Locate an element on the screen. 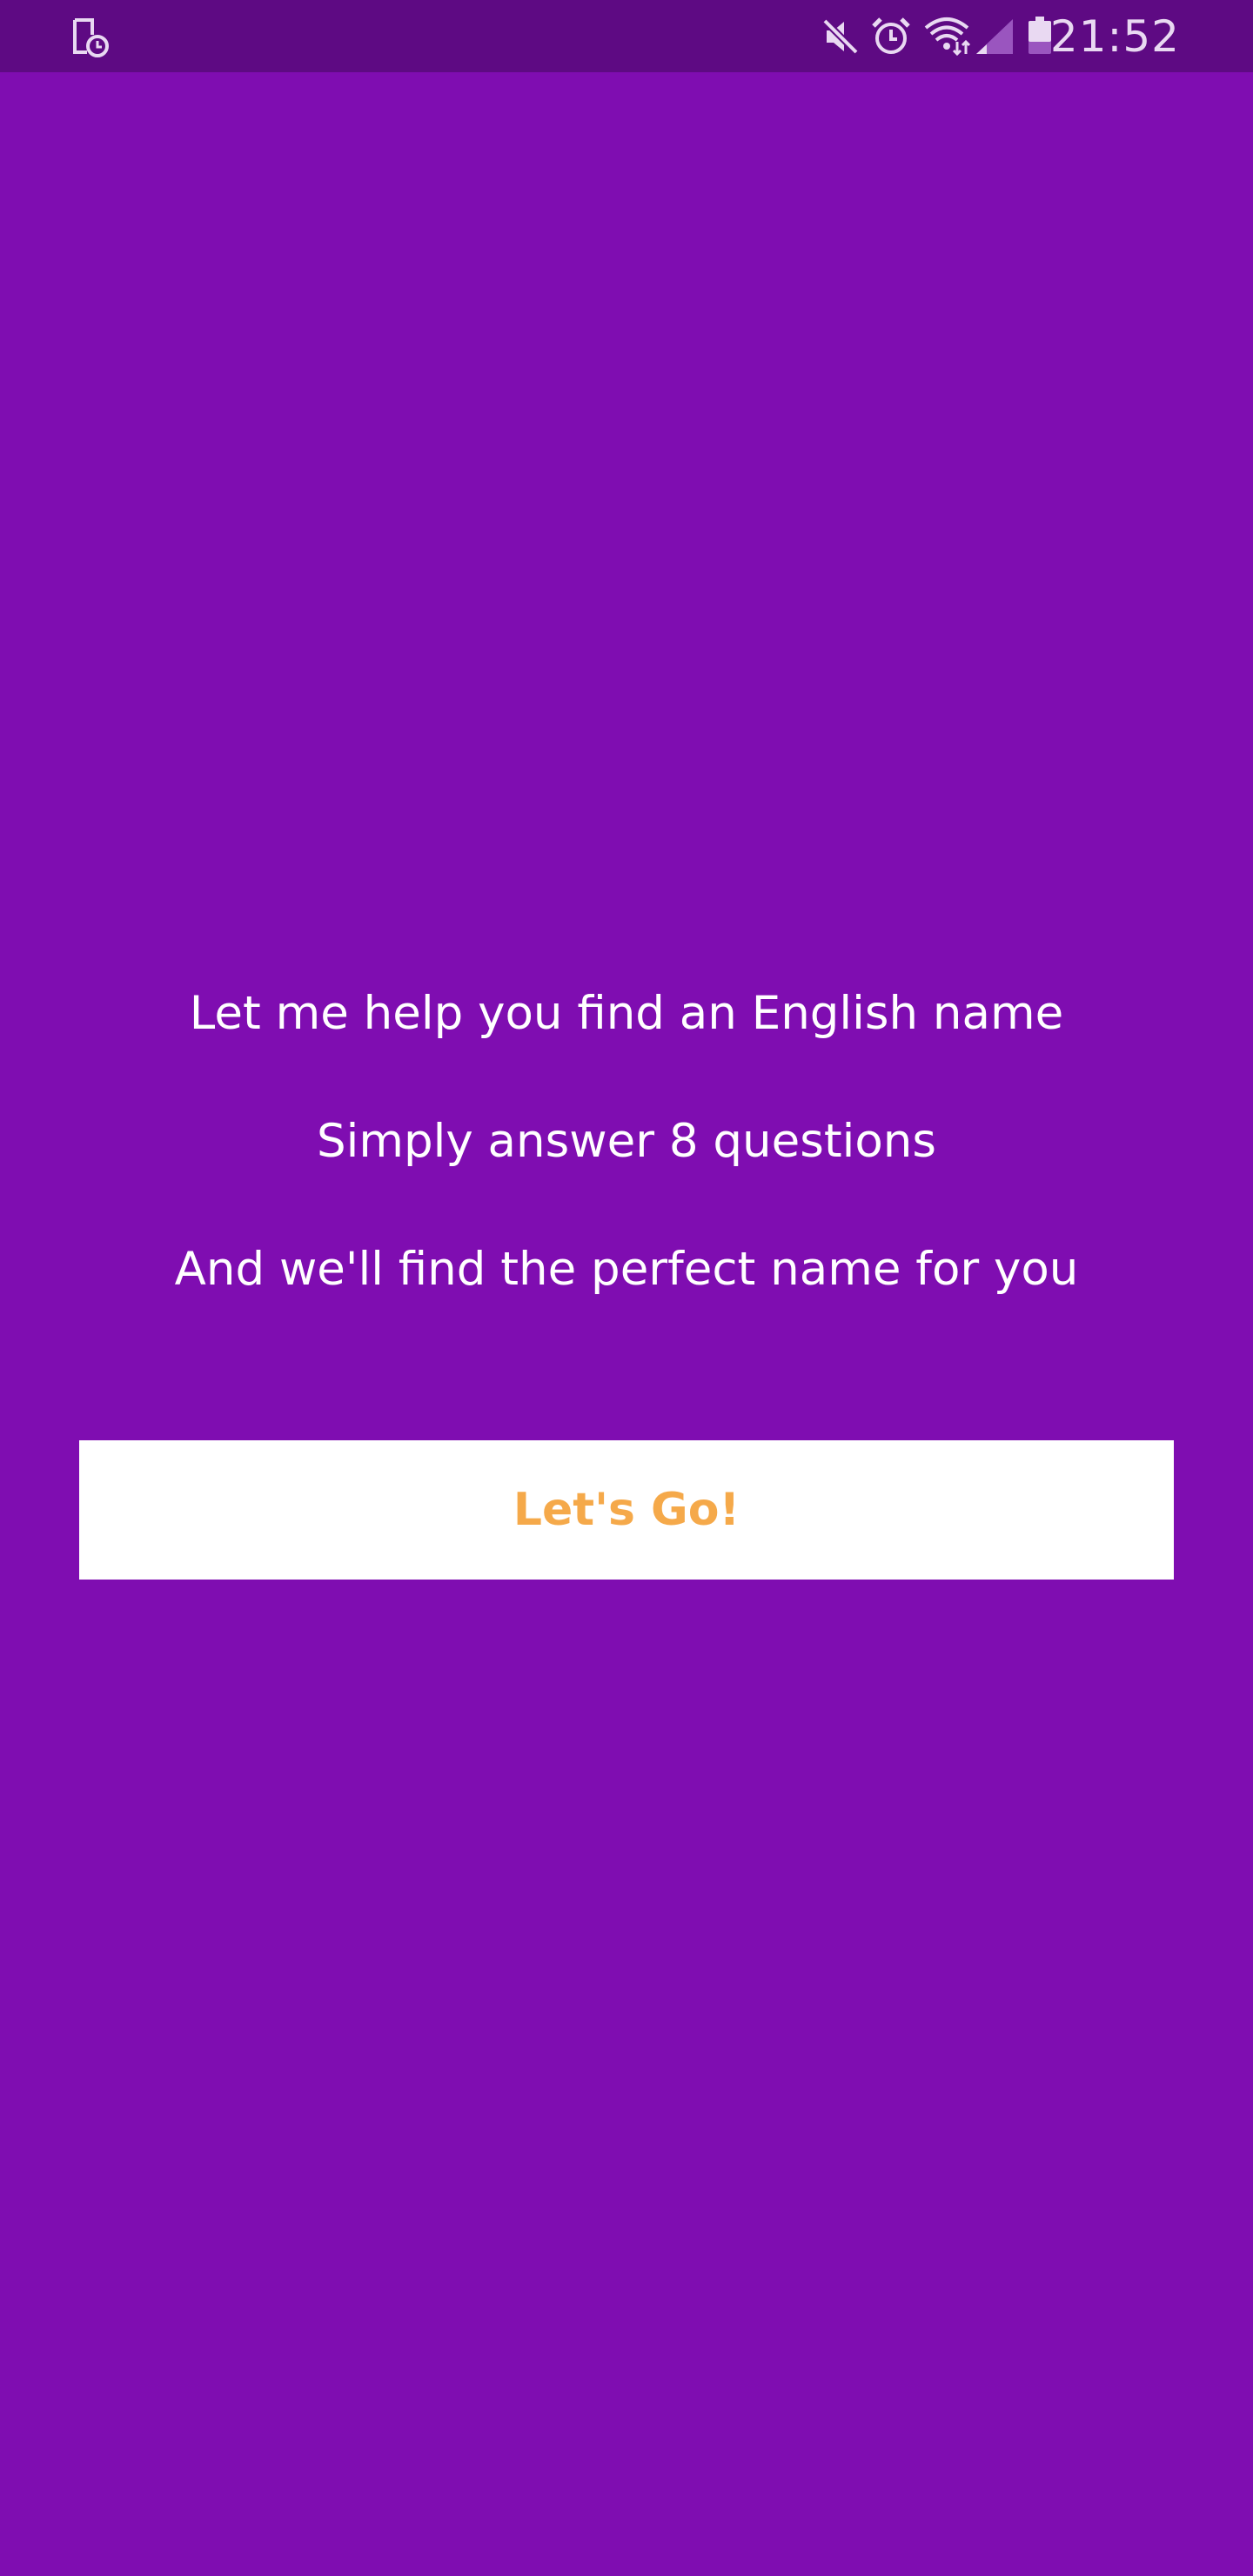 This screenshot has width=1253, height=2576. mute-icon is located at coordinates (840, 37).